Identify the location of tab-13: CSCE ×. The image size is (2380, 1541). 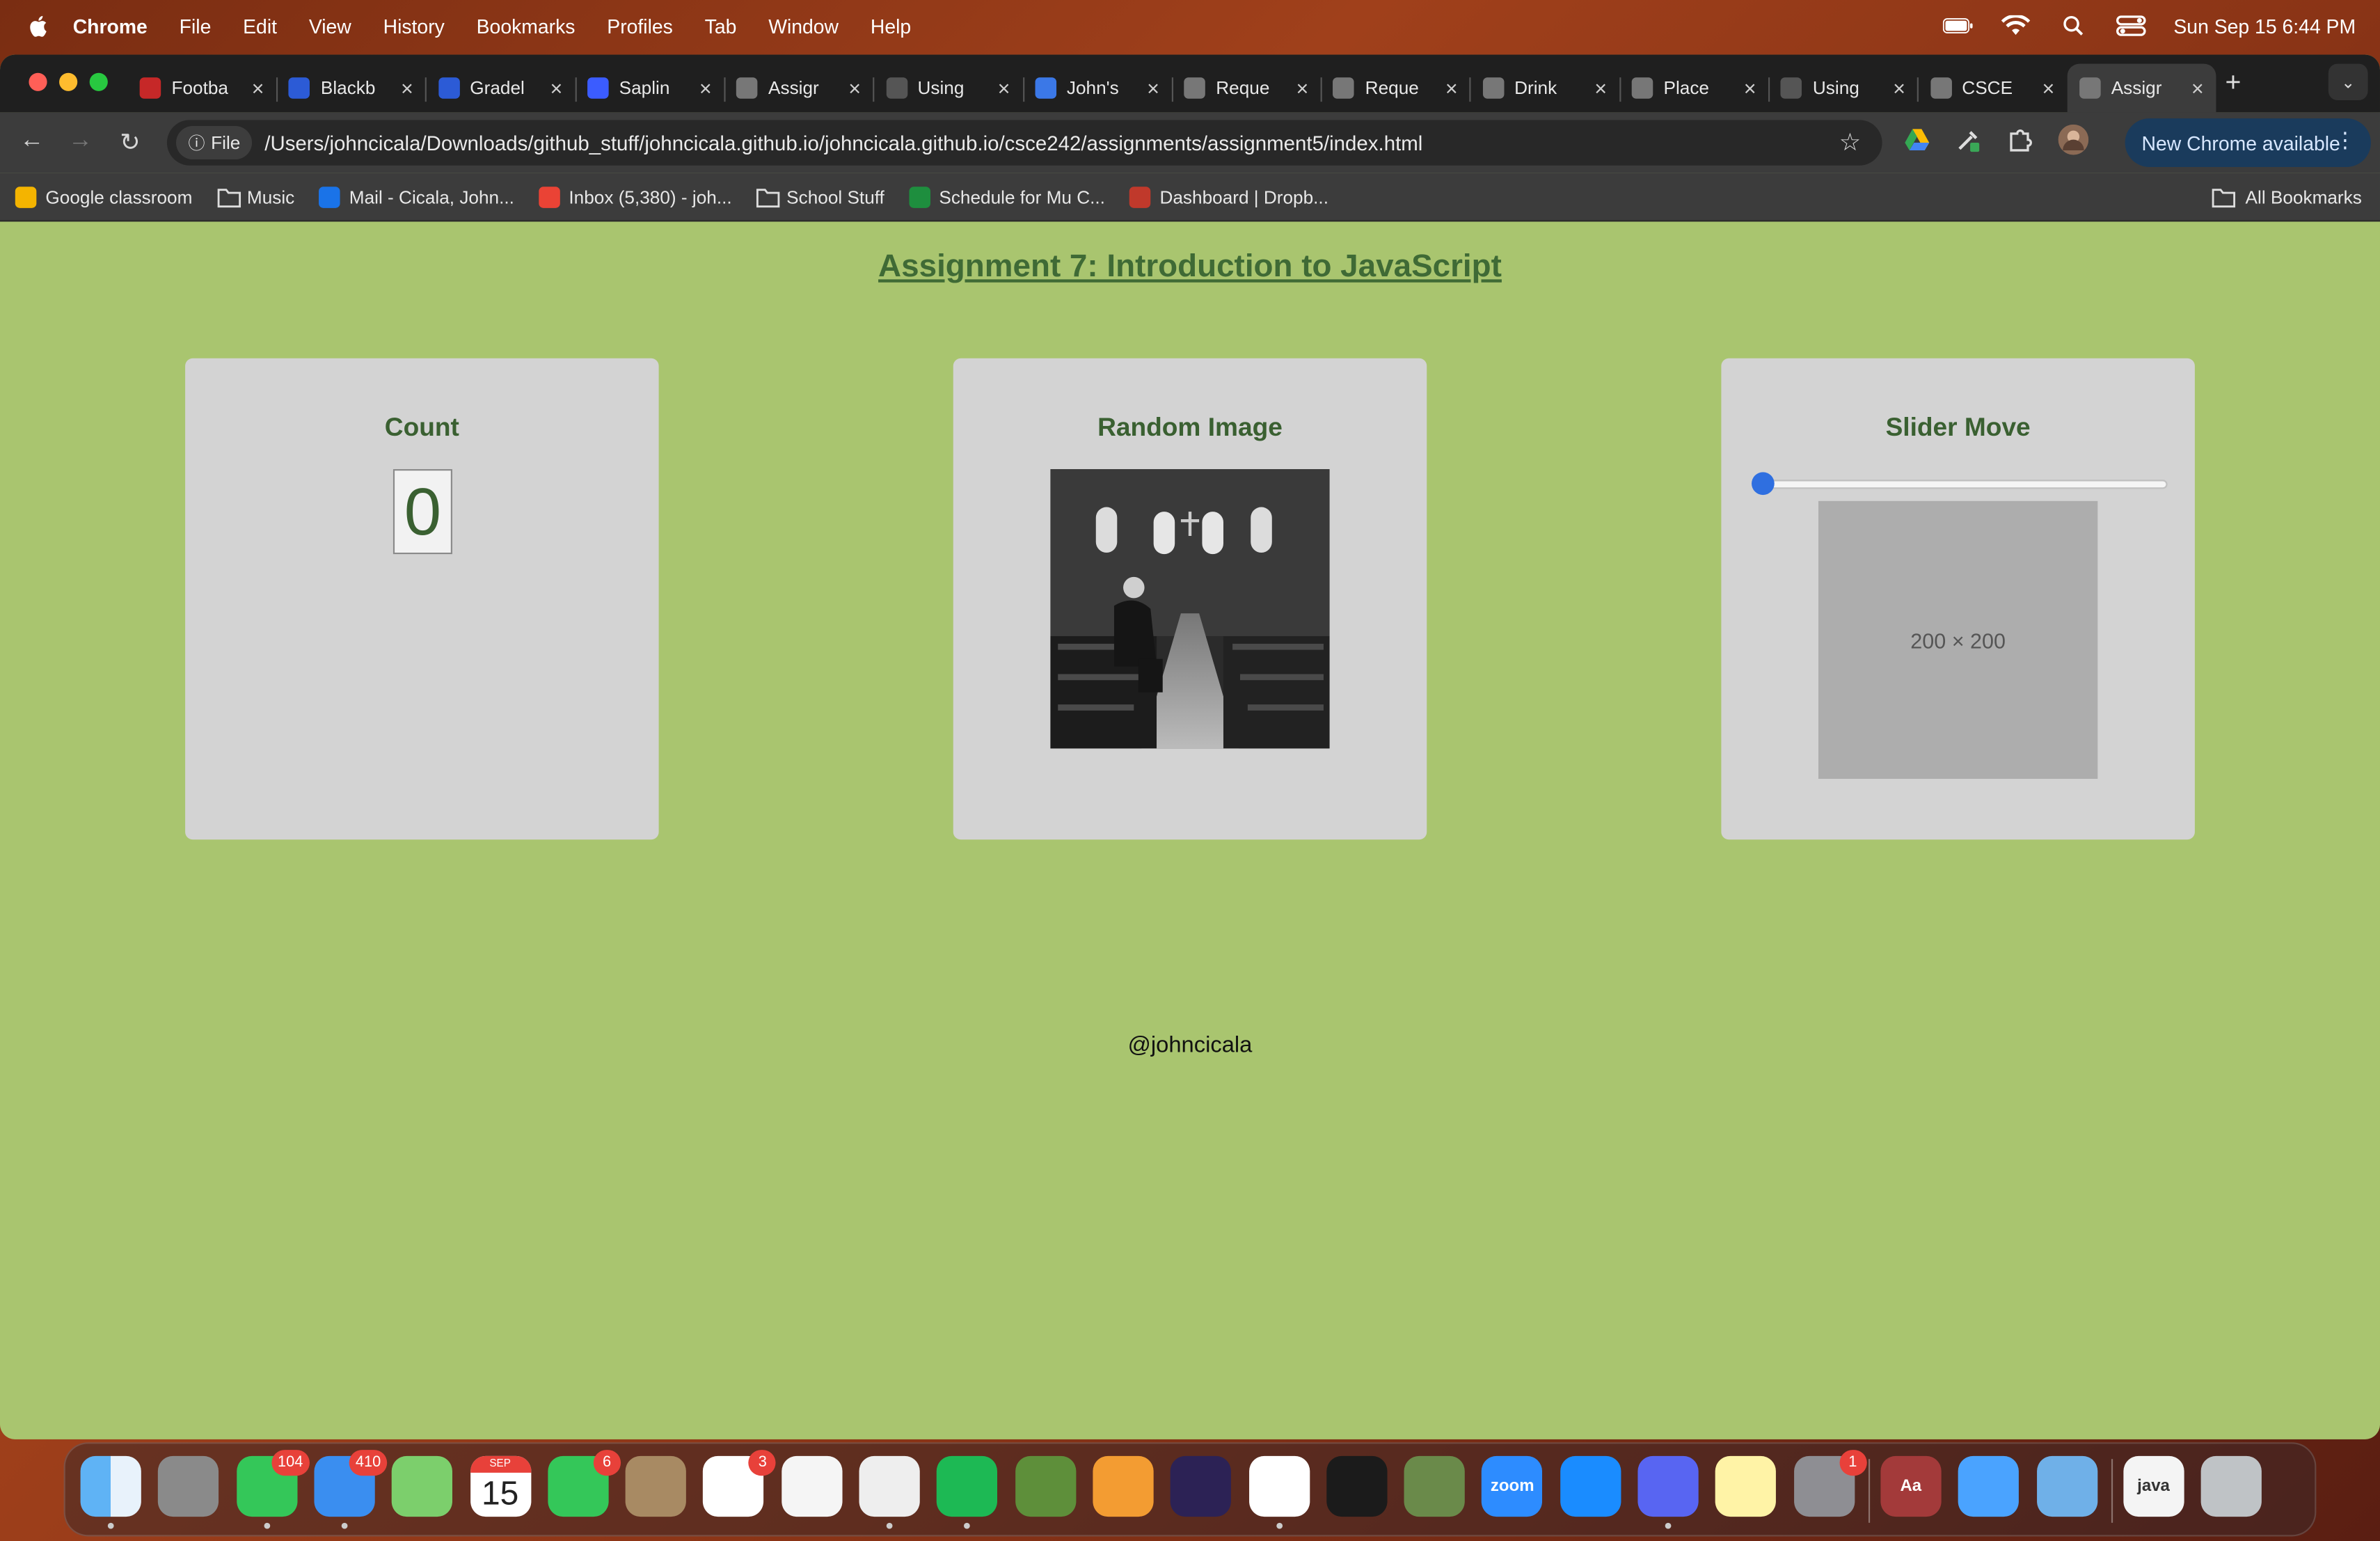
(1993, 88).